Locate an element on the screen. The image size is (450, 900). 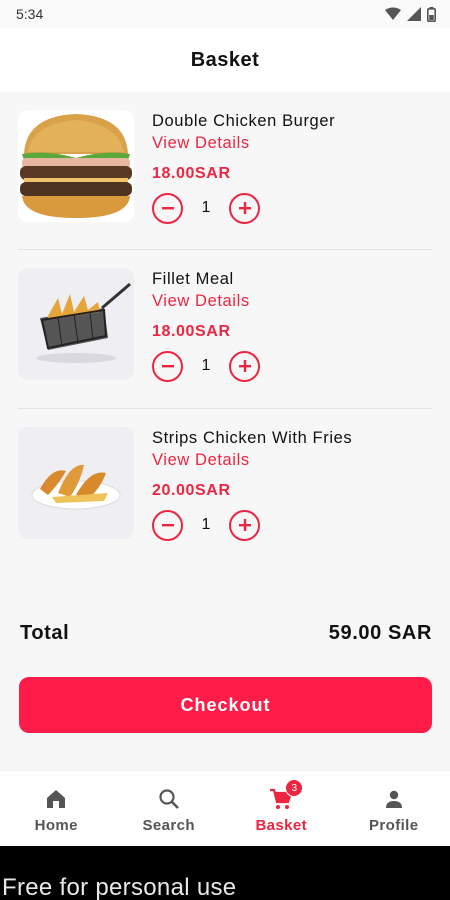
wifi-icon is located at coordinates (393, 13).